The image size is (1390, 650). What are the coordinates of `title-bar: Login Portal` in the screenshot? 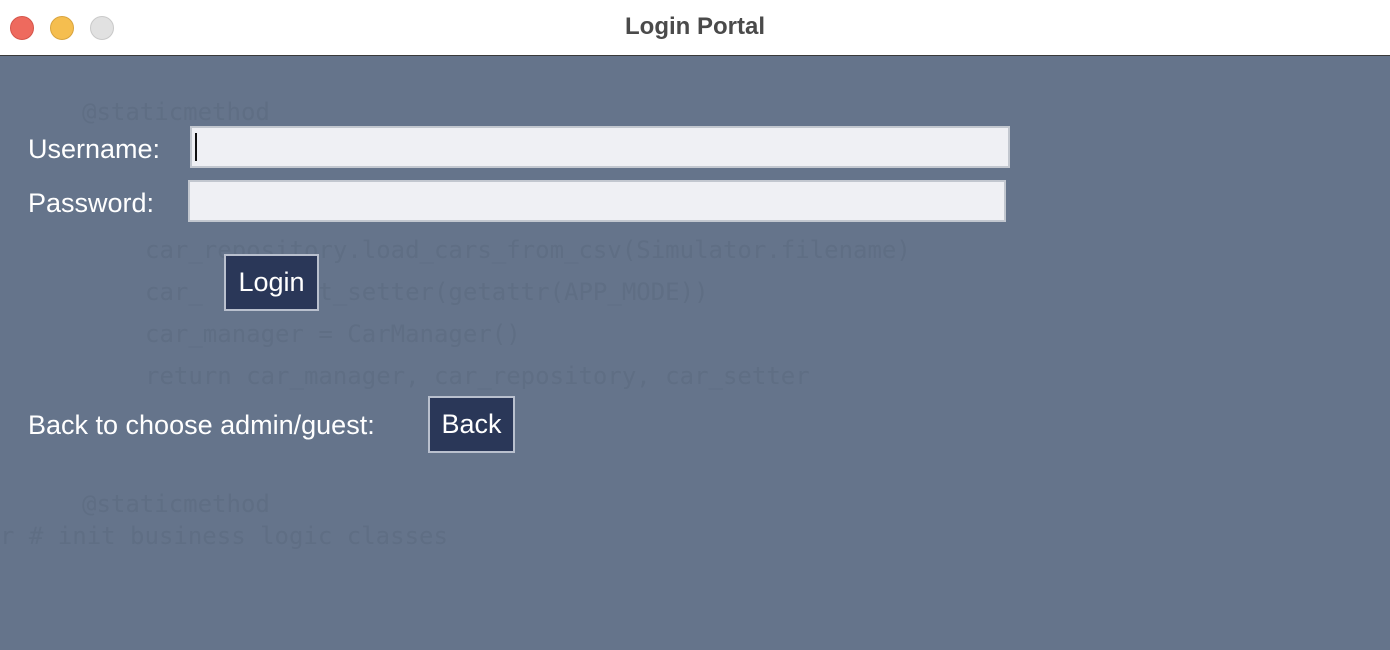 It's located at (695, 28).